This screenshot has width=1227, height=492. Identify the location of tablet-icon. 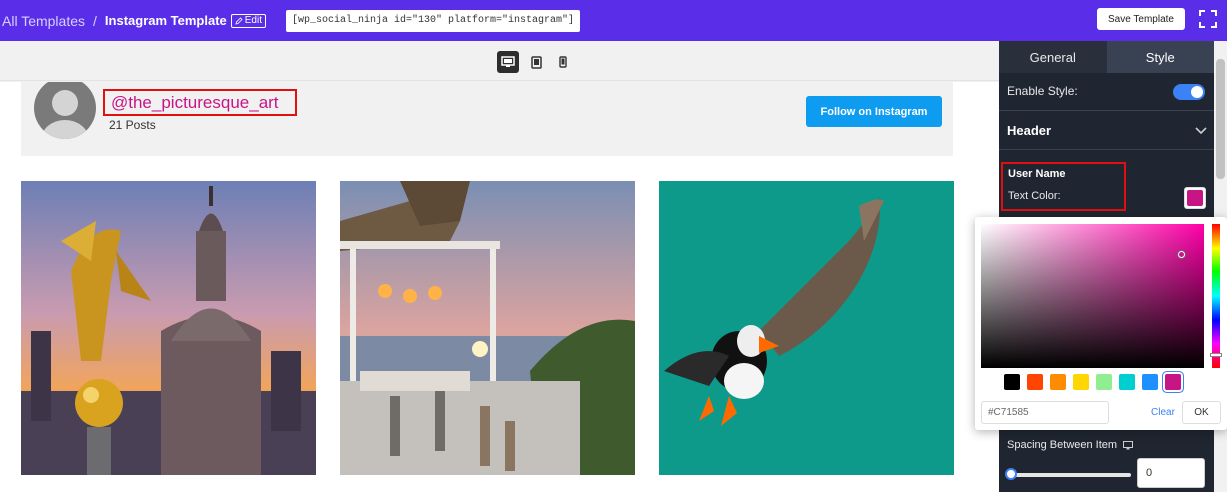
(536, 62).